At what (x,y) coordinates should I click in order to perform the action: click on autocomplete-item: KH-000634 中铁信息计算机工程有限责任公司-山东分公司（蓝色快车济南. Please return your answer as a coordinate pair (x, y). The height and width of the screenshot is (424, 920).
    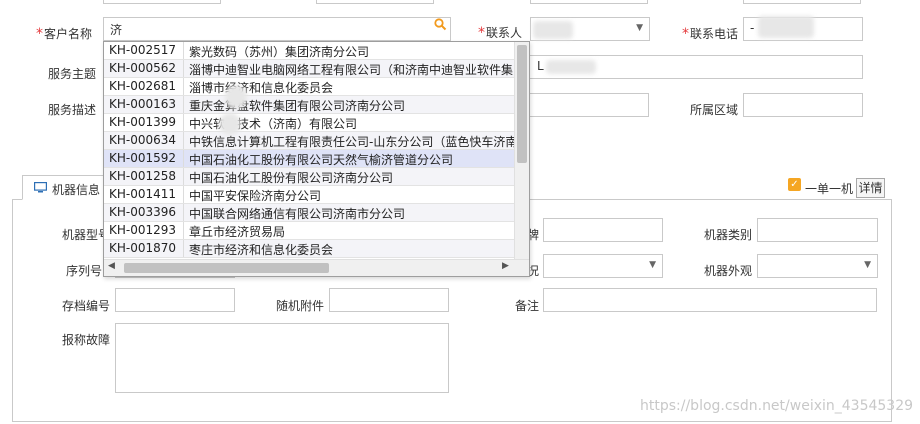
    Looking at the image, I should click on (310, 141).